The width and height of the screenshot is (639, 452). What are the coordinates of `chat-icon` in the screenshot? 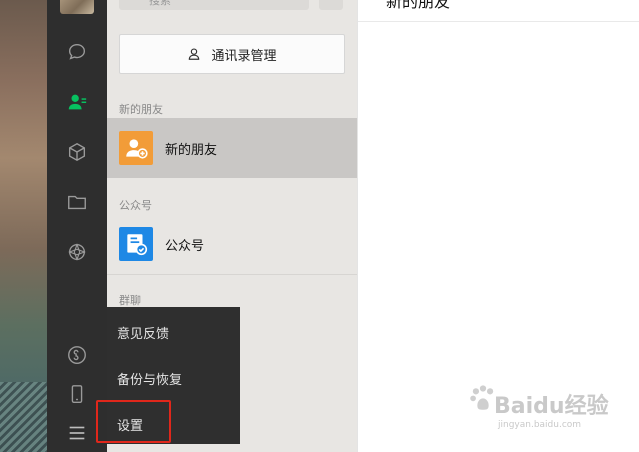 It's located at (77, 52).